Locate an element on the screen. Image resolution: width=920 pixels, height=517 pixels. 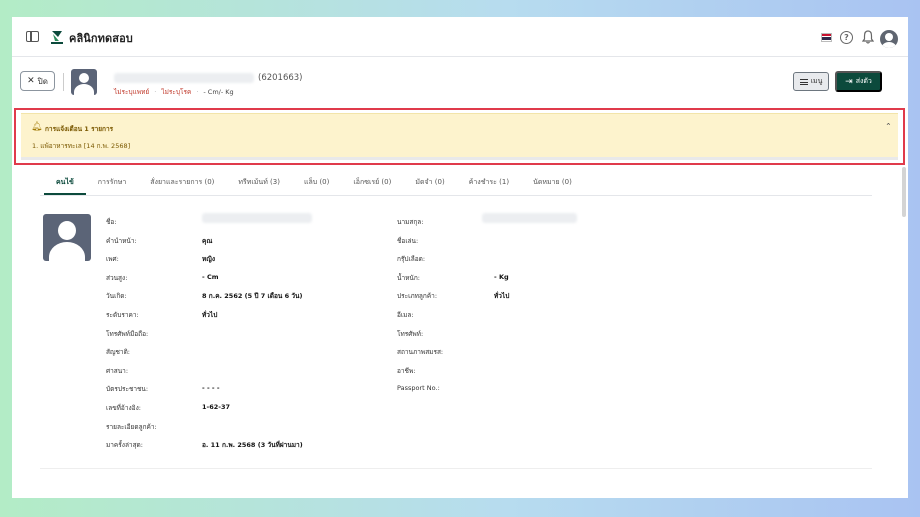
tab-patient: คนไข้ is located at coordinates (65, 186).